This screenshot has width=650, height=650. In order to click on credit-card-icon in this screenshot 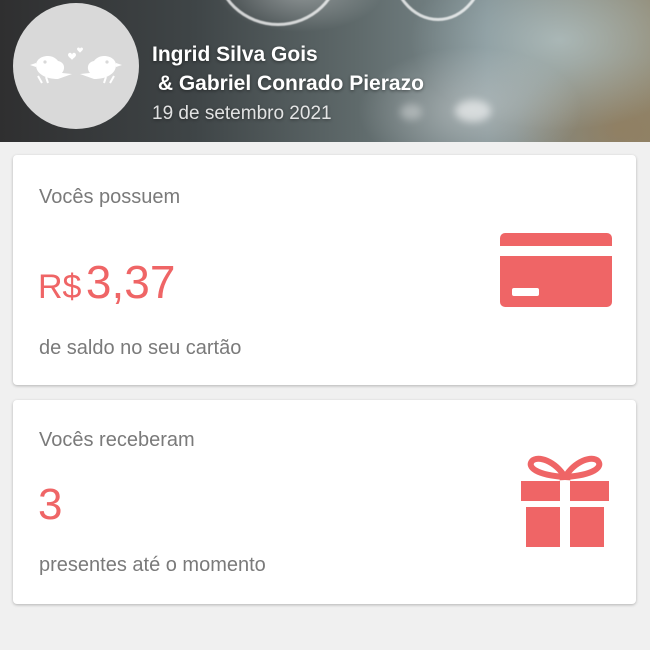, I will do `click(556, 270)`.